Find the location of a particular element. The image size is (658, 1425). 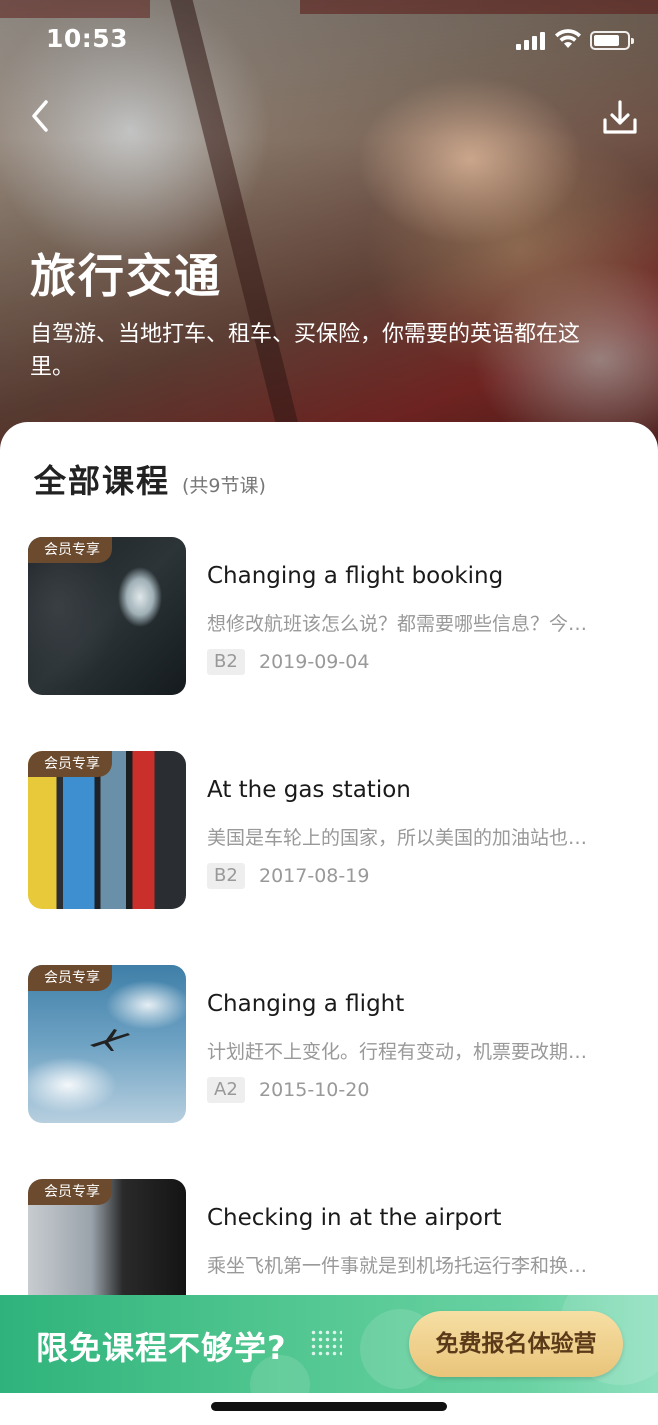

promo-banner: 限免课程不够学? 免费报名体验营 is located at coordinates (329, 1344).